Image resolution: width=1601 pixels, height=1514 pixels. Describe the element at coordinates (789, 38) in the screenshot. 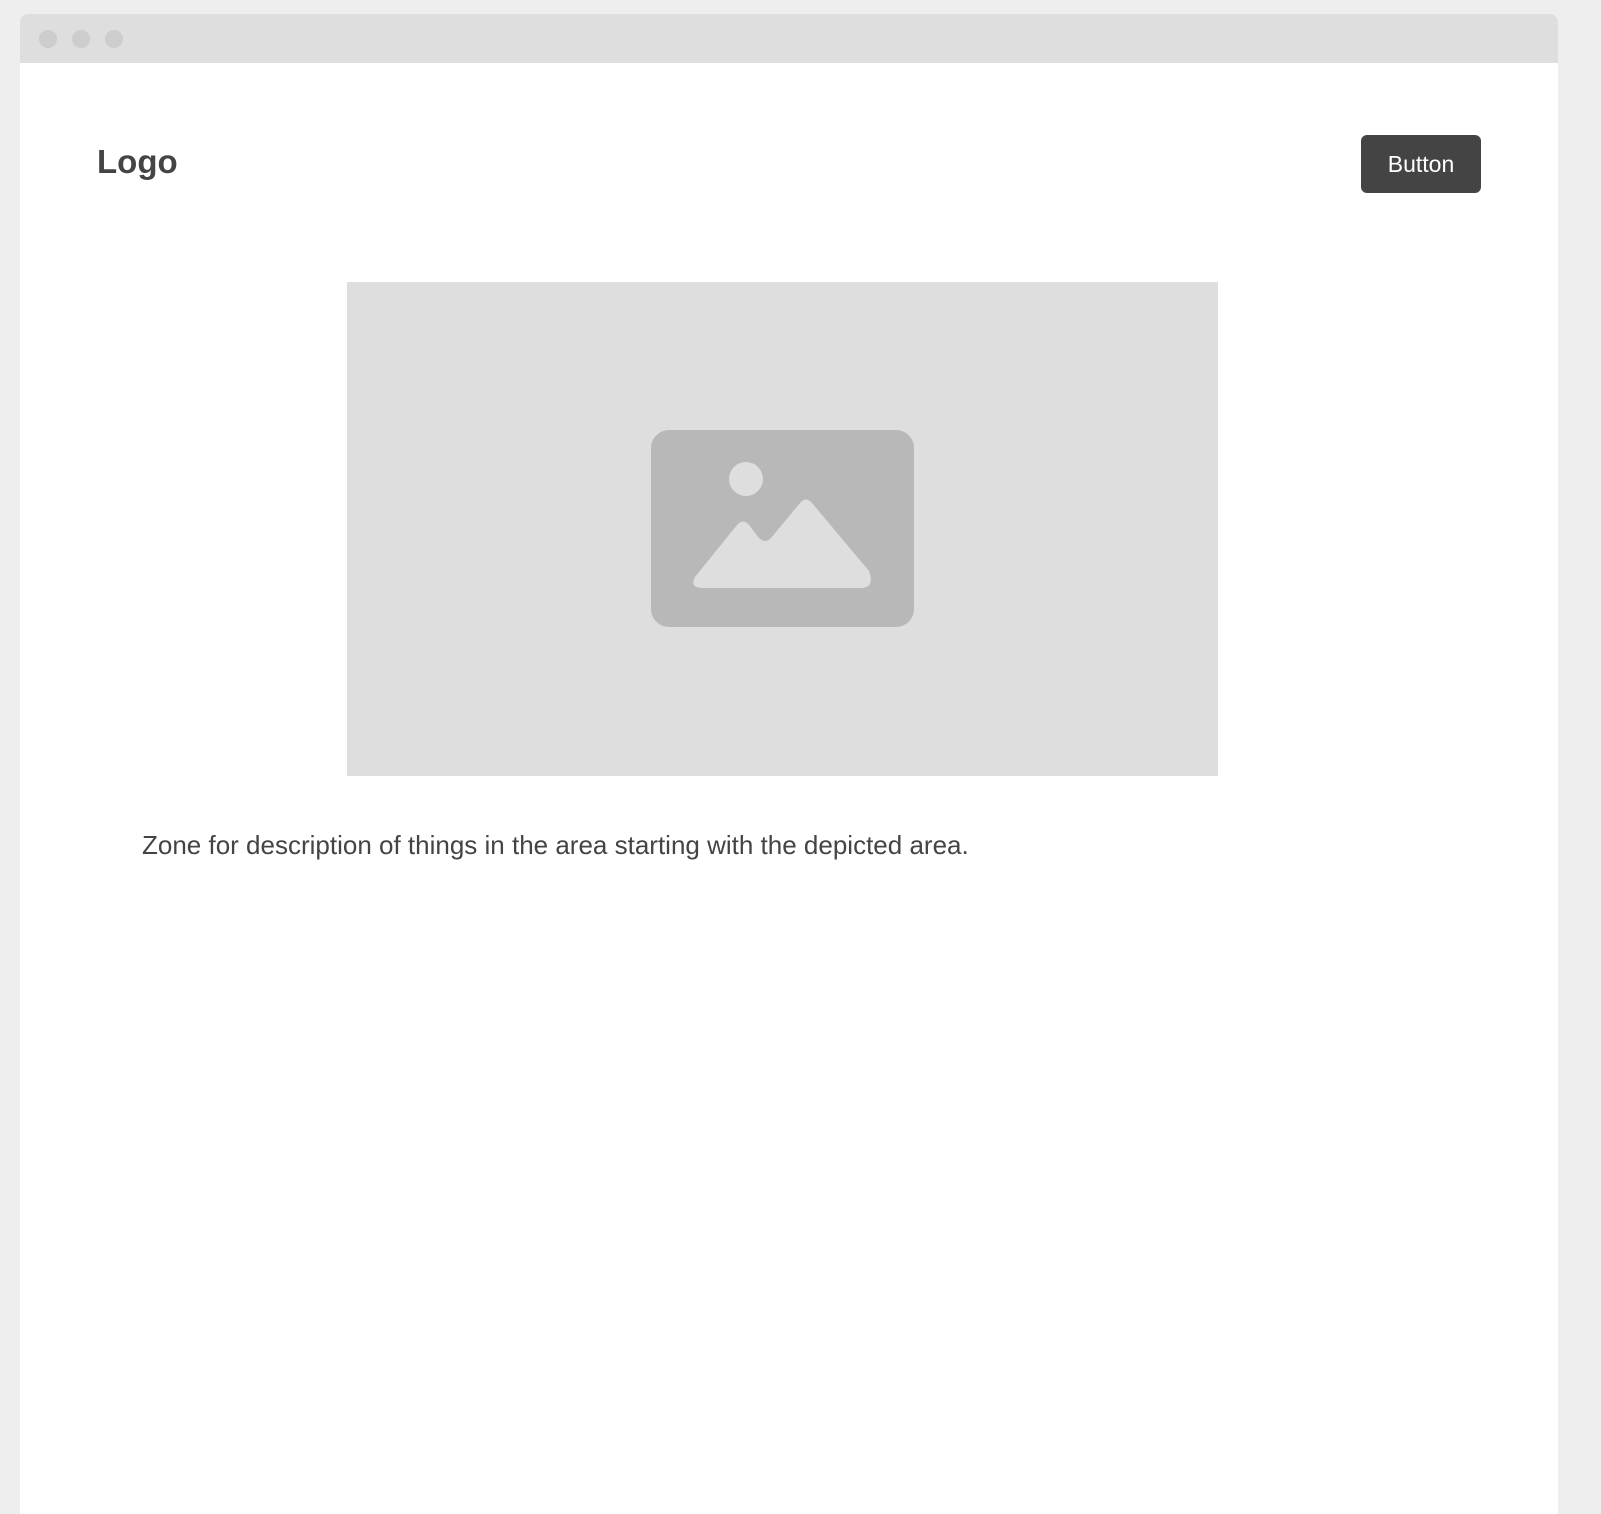

I see `window-titlebar` at that location.